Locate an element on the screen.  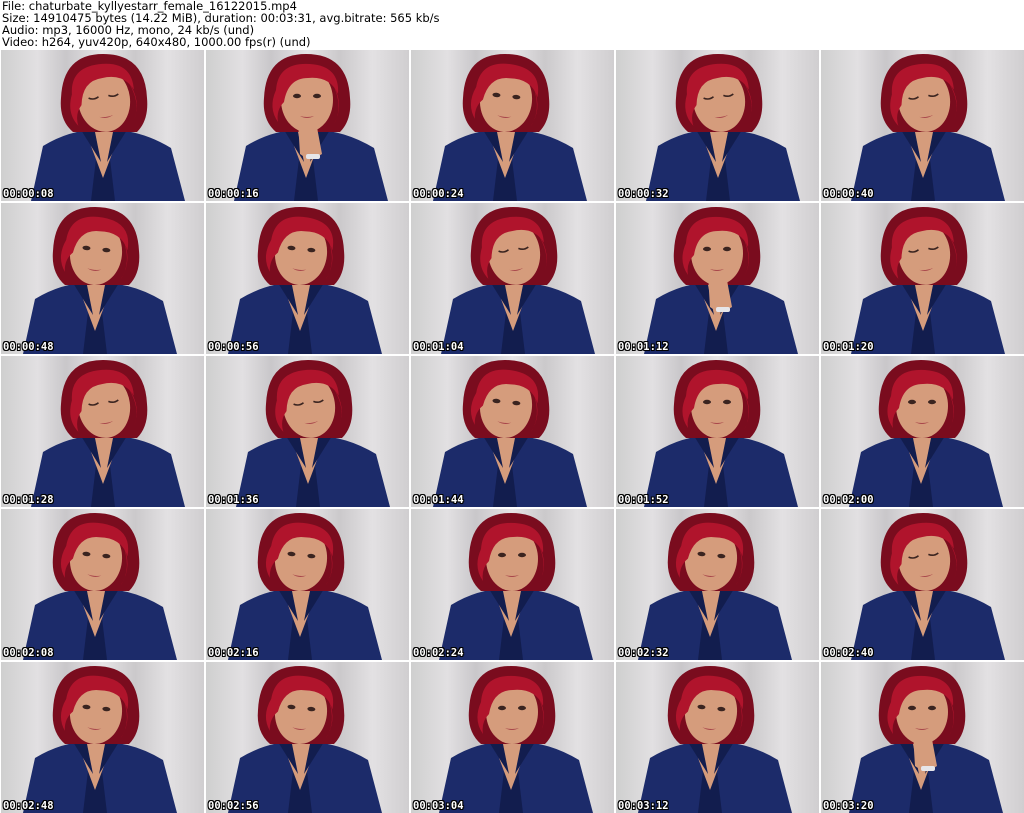
video-thumbnail: 00:00:40 is located at coordinates (922, 125).